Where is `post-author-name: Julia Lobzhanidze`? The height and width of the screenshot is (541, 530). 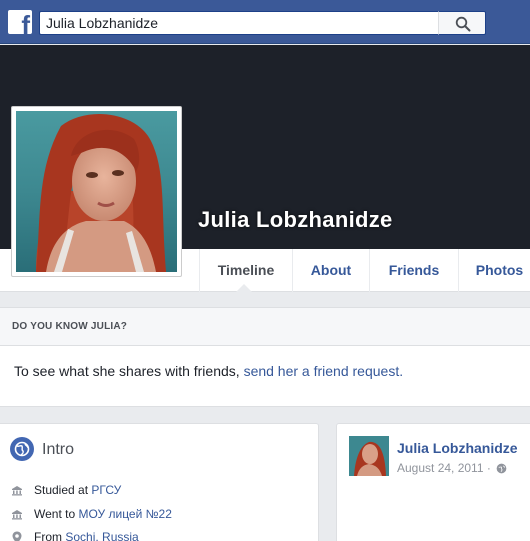
post-author-name: Julia Lobzhanidze is located at coordinates (457, 448).